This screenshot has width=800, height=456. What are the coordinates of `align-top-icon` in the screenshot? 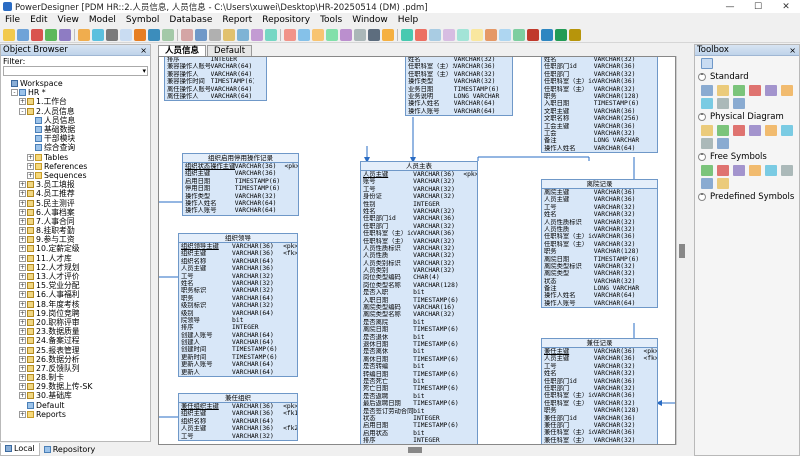 It's located at (477, 34).